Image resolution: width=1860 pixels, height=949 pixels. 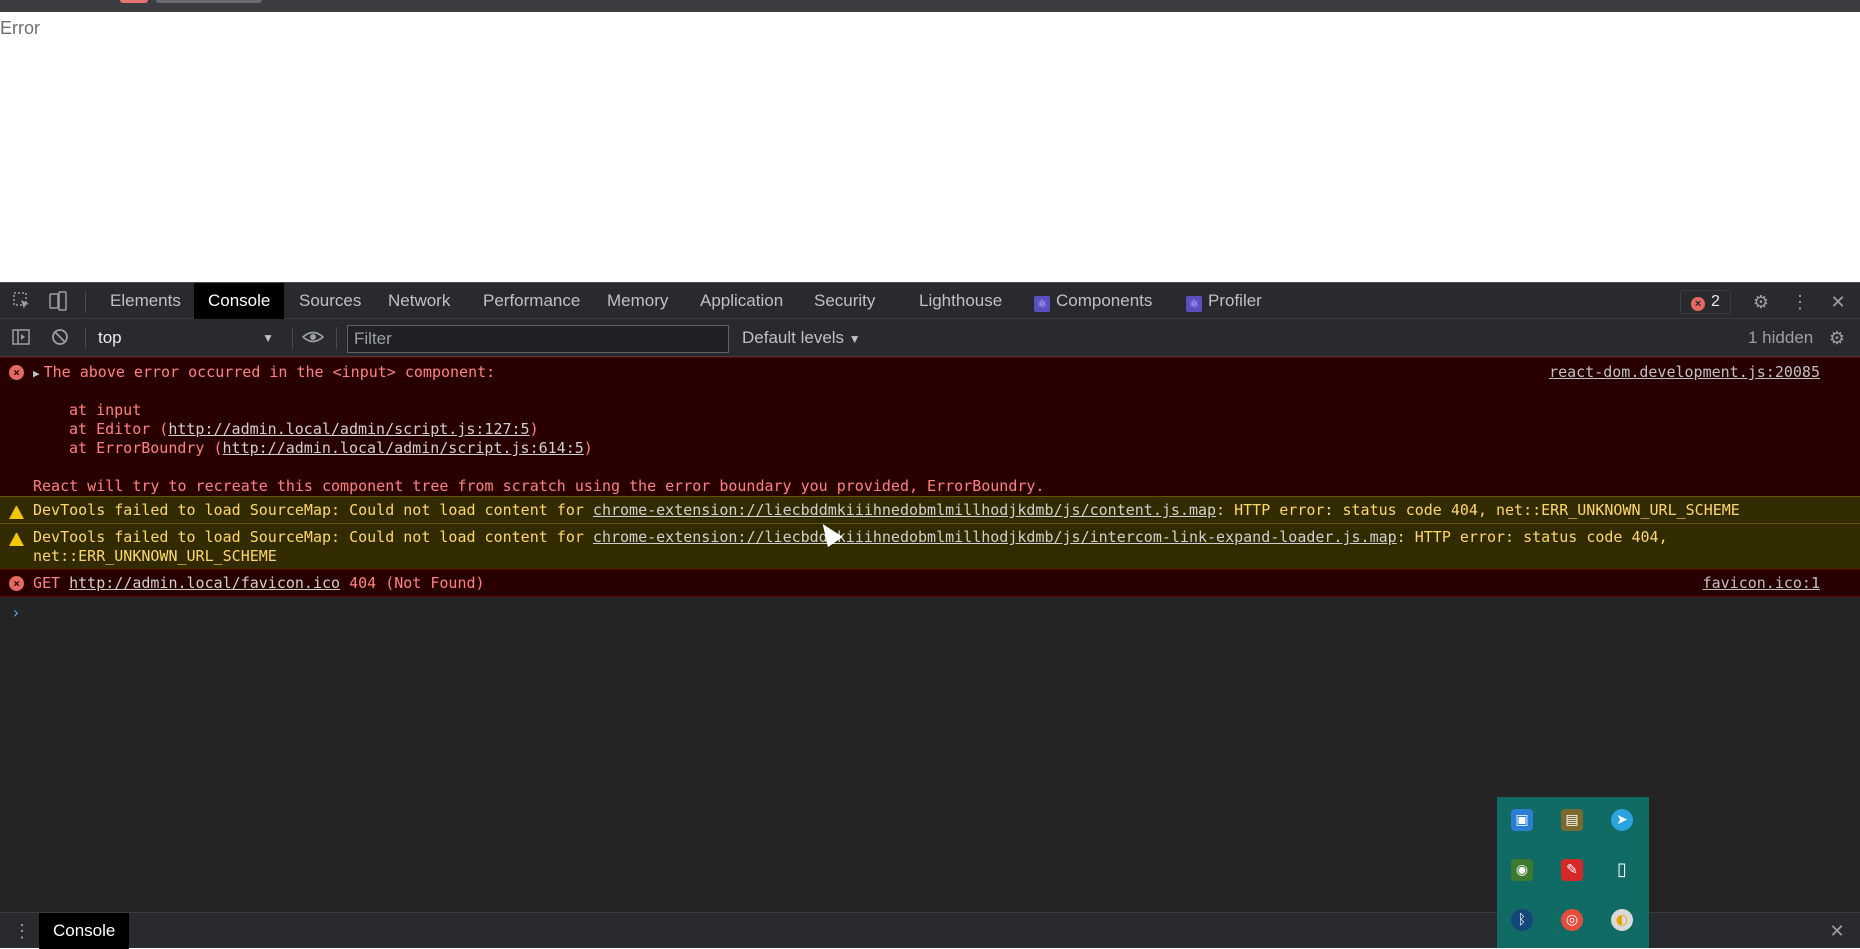 What do you see at coordinates (110, 337) in the screenshot?
I see `context-value: top` at bounding box center [110, 337].